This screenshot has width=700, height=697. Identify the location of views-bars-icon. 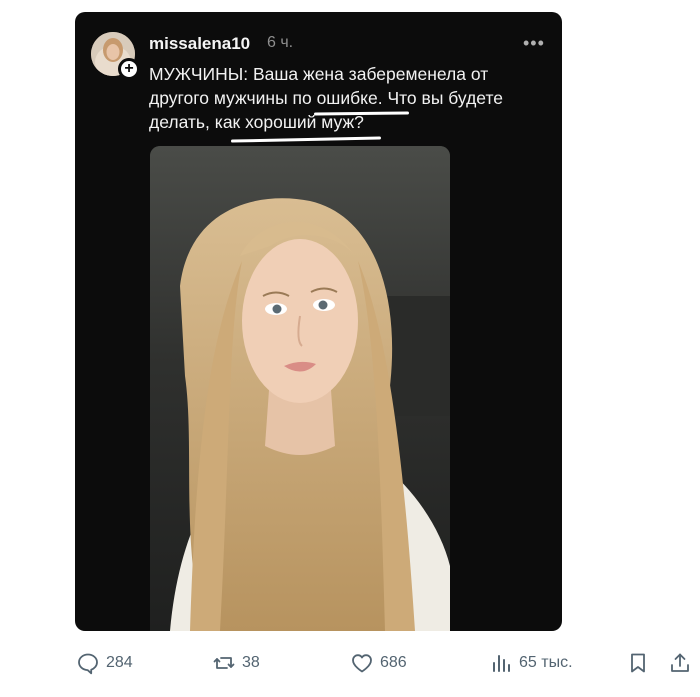
(501, 663).